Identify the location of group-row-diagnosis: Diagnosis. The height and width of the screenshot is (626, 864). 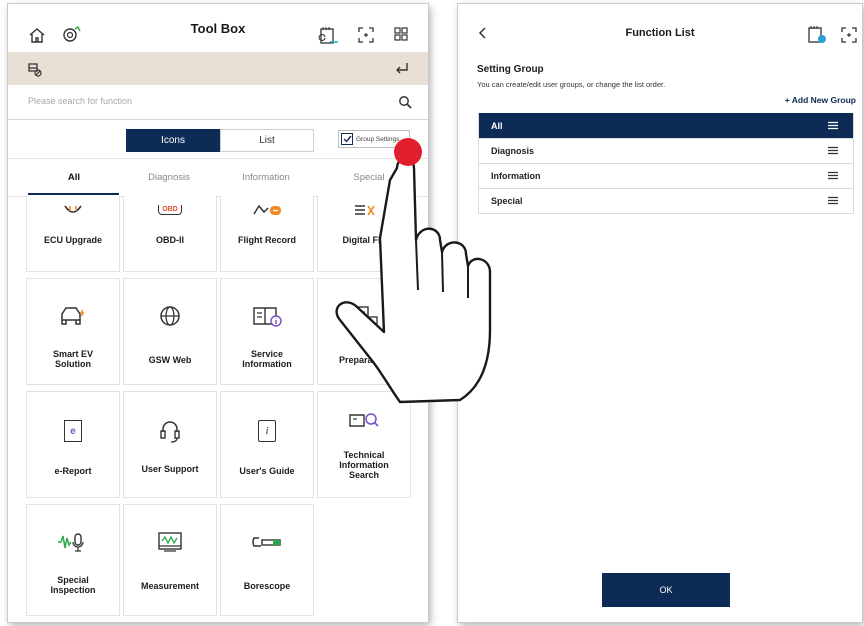
(666, 150).